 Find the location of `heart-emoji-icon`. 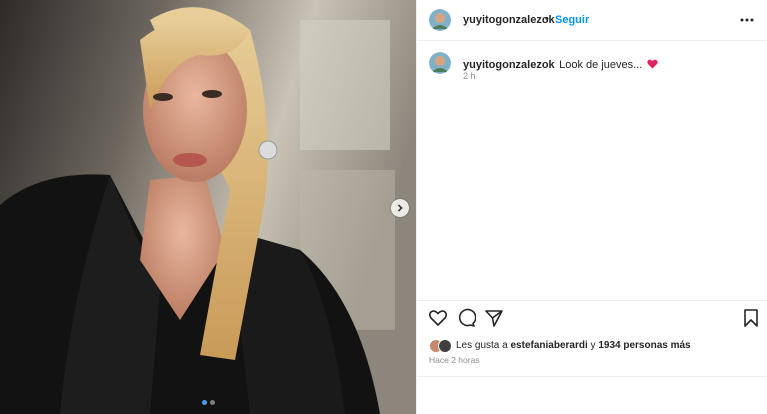

heart-emoji-icon is located at coordinates (652, 64).